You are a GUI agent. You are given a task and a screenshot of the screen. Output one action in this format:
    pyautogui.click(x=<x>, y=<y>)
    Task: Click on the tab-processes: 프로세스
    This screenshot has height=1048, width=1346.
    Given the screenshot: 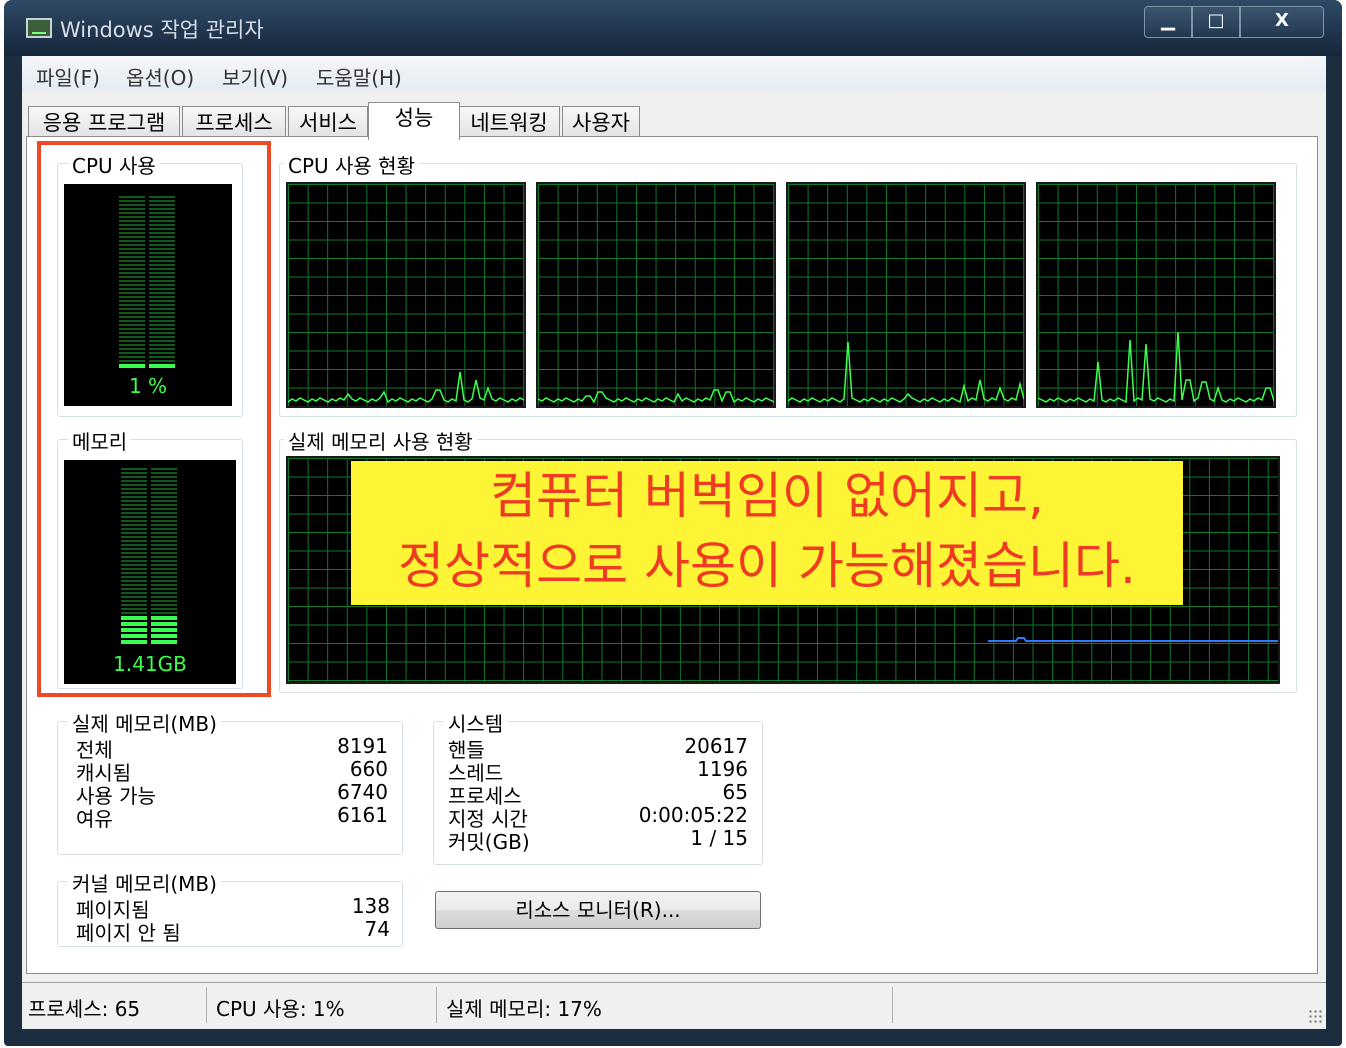 What is the action you would take?
    pyautogui.click(x=234, y=122)
    